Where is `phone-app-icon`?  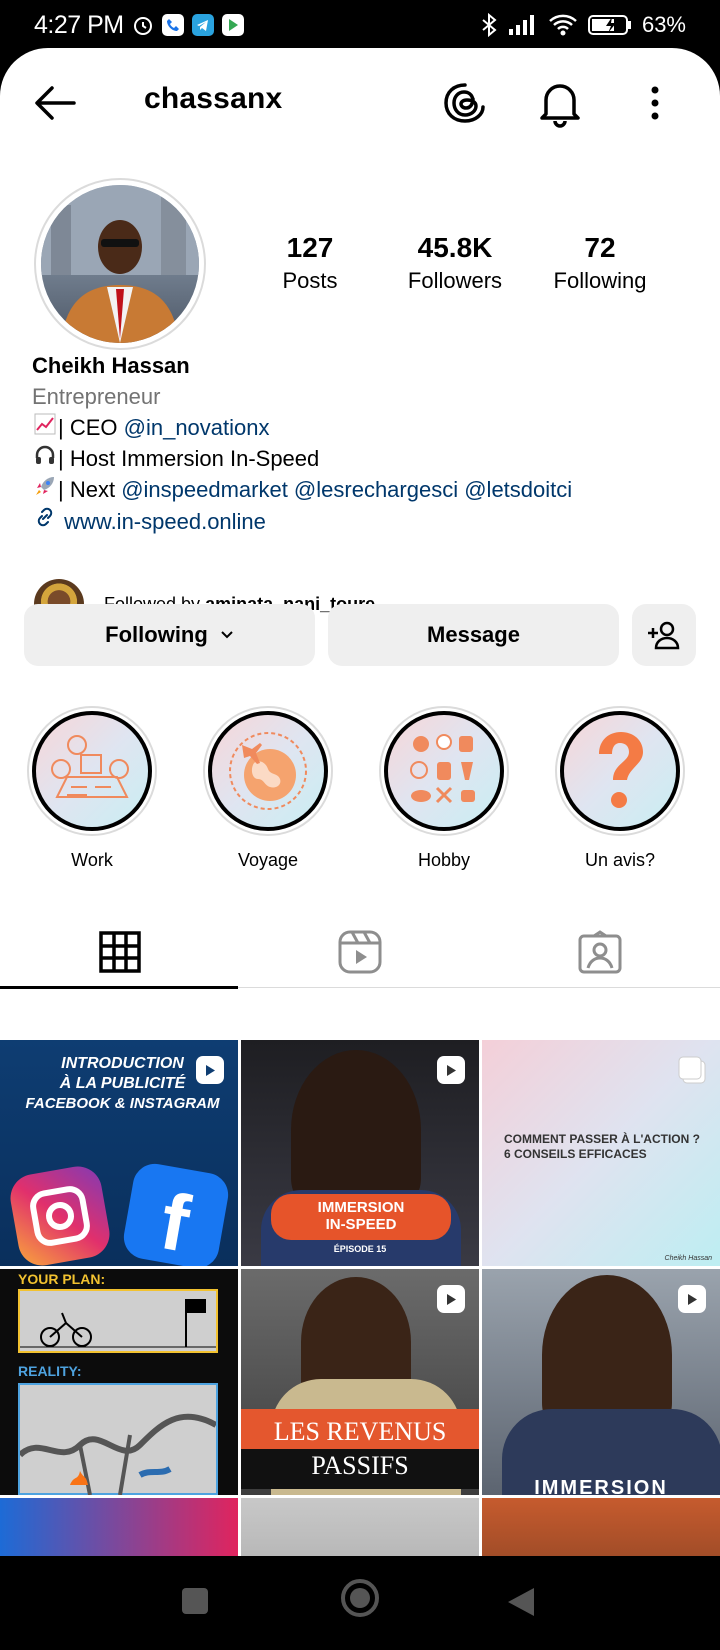
phone-app-icon is located at coordinates (172, 25).